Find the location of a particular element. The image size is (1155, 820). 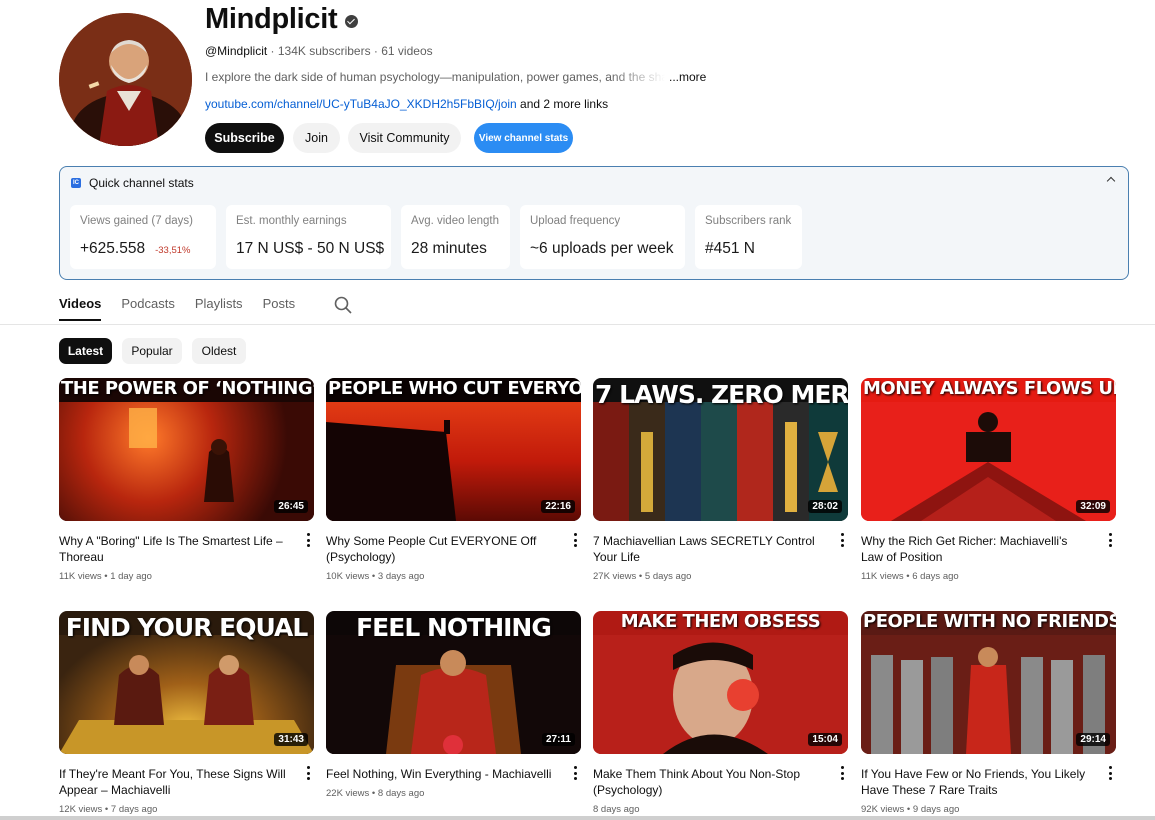

stat-card-video-length: Avg. video length 28 minutes is located at coordinates (455, 237).